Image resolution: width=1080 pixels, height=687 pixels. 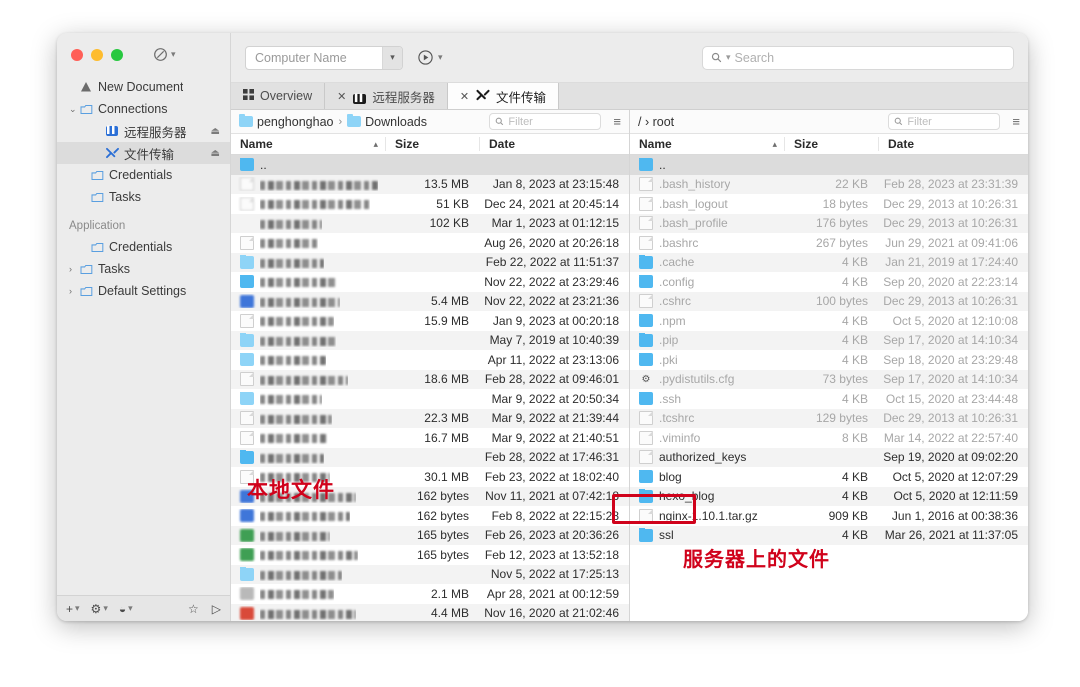 What do you see at coordinates (829, 262) in the screenshot?
I see `table-row: .cache 4 KB Jan 21, 2019 at 17:24:40` at bounding box center [829, 262].